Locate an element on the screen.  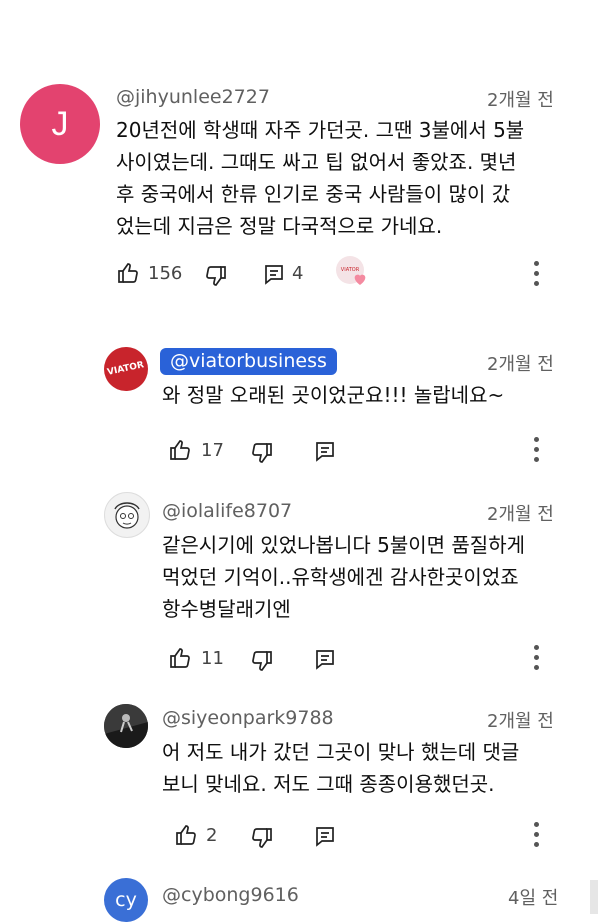
photo-avatar-icon is located at coordinates (126, 726).